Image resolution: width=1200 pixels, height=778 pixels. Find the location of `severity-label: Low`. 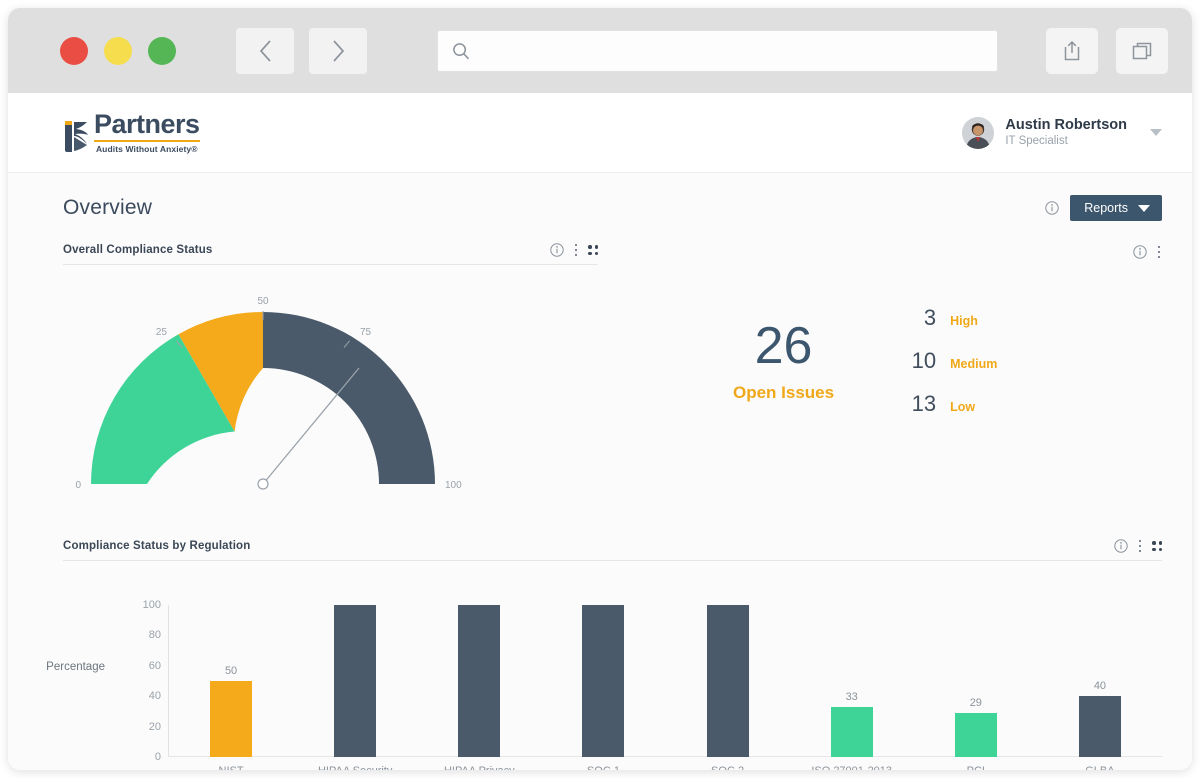

severity-label: Low is located at coordinates (963, 407).